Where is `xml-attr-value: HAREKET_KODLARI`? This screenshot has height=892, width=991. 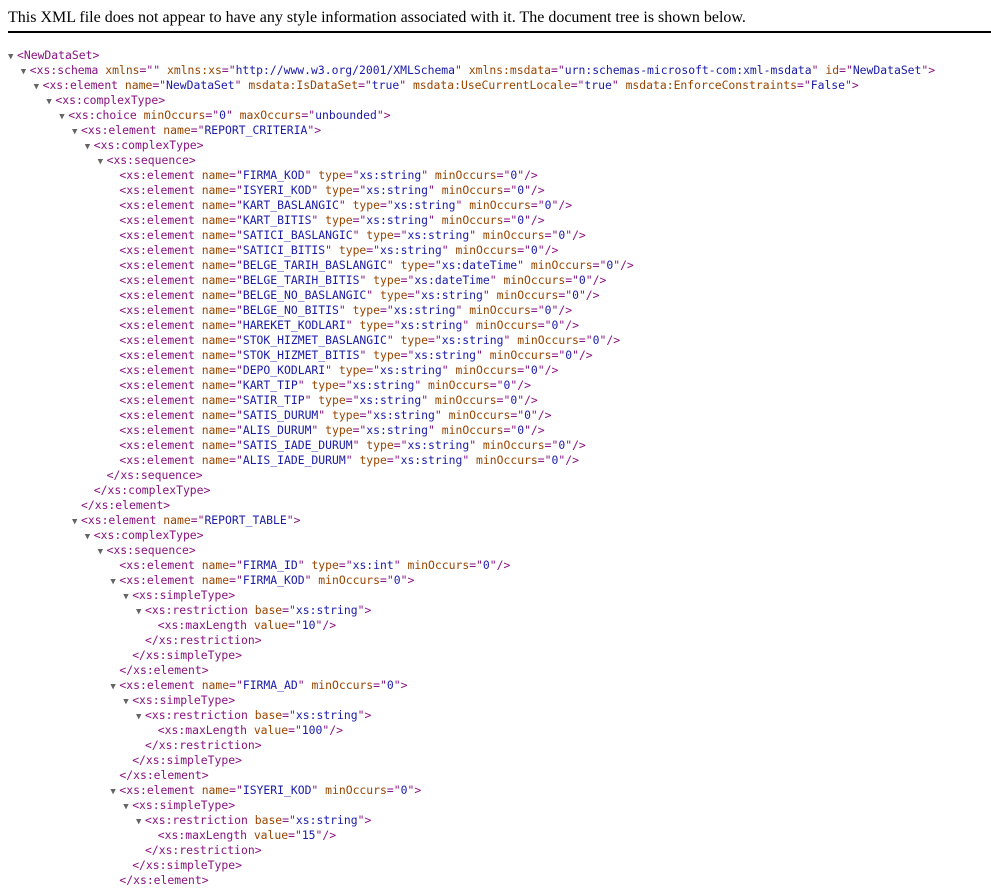
xml-attr-value: HAREKET_KODLARI is located at coordinates (294, 325).